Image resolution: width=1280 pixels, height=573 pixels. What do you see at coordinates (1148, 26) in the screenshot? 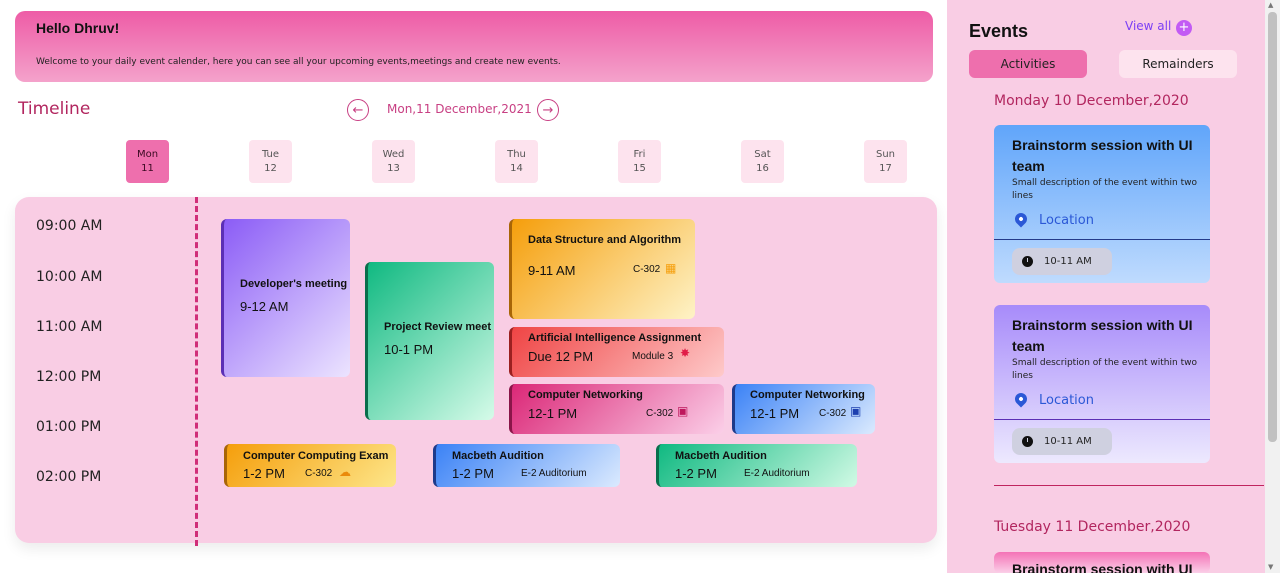
I see `view-all-link: View all` at bounding box center [1148, 26].